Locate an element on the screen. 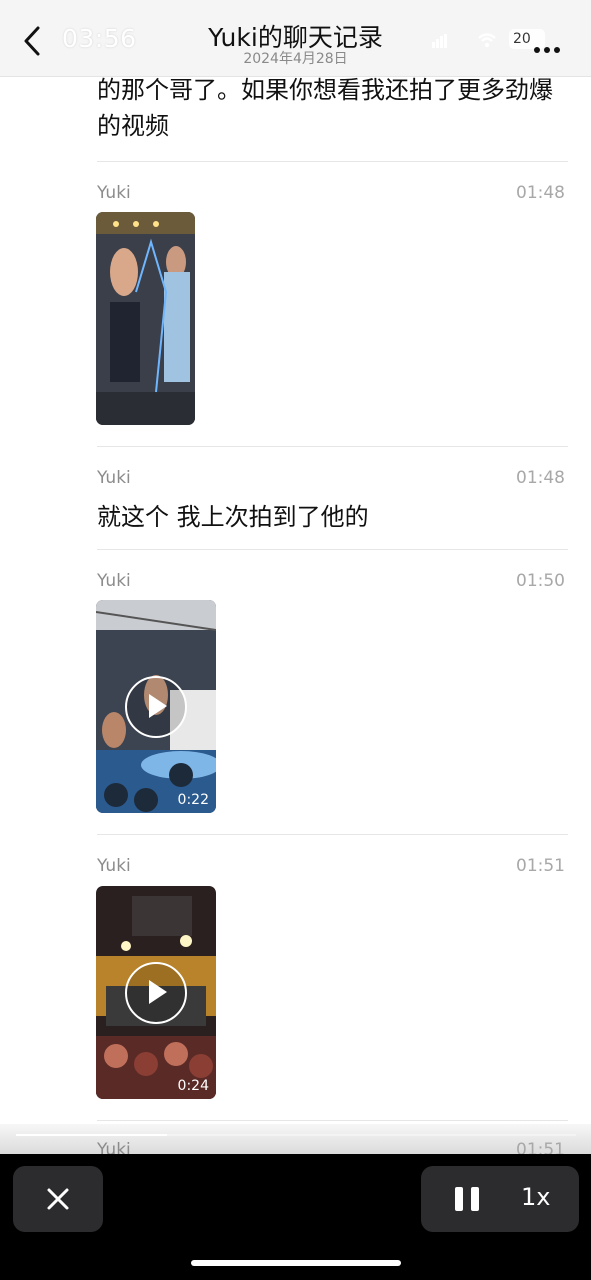 Image resolution: width=591 pixels, height=1280 pixels. message-text: 就这个 我上次拍到了他的 is located at coordinates (233, 517).